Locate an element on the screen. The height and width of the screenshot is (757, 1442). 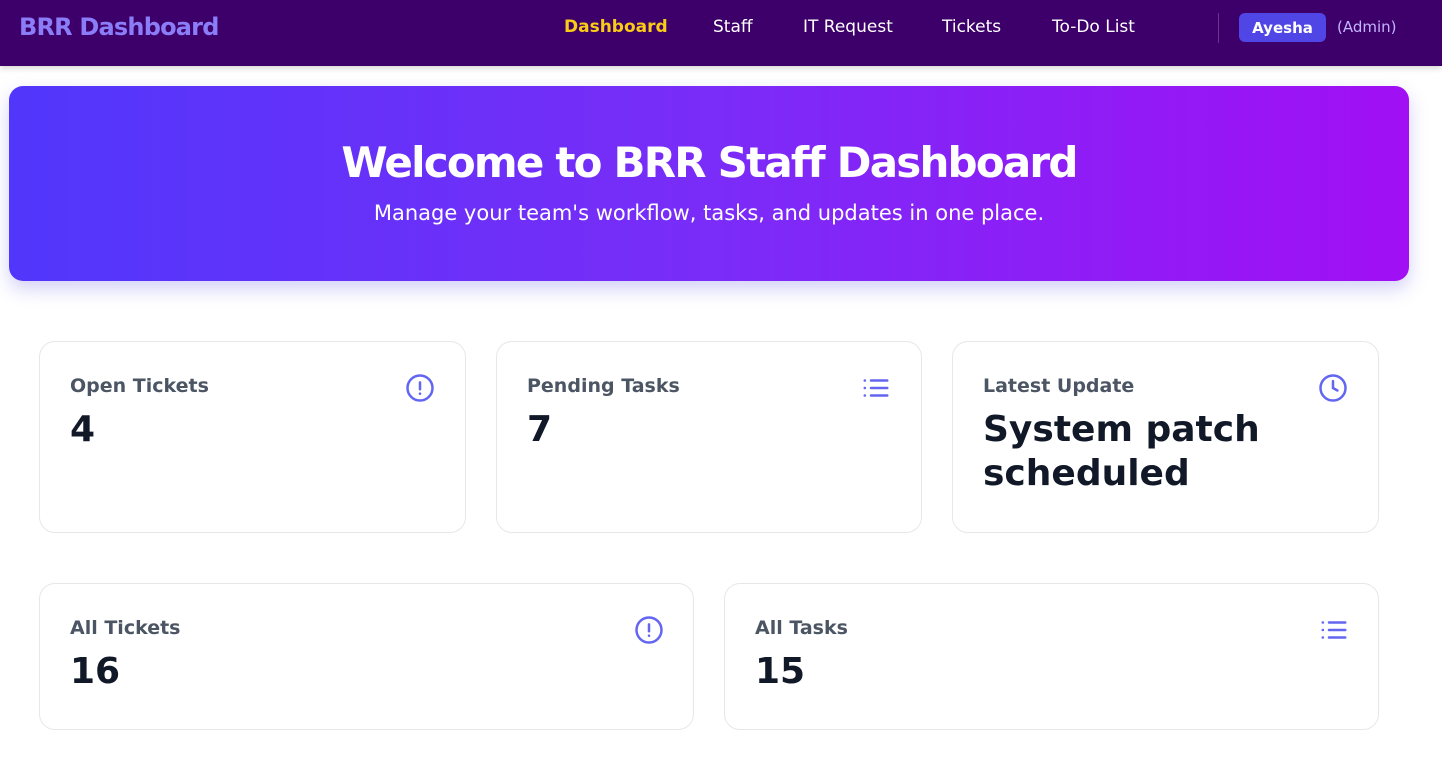
card-value: 4 is located at coordinates (83, 429).